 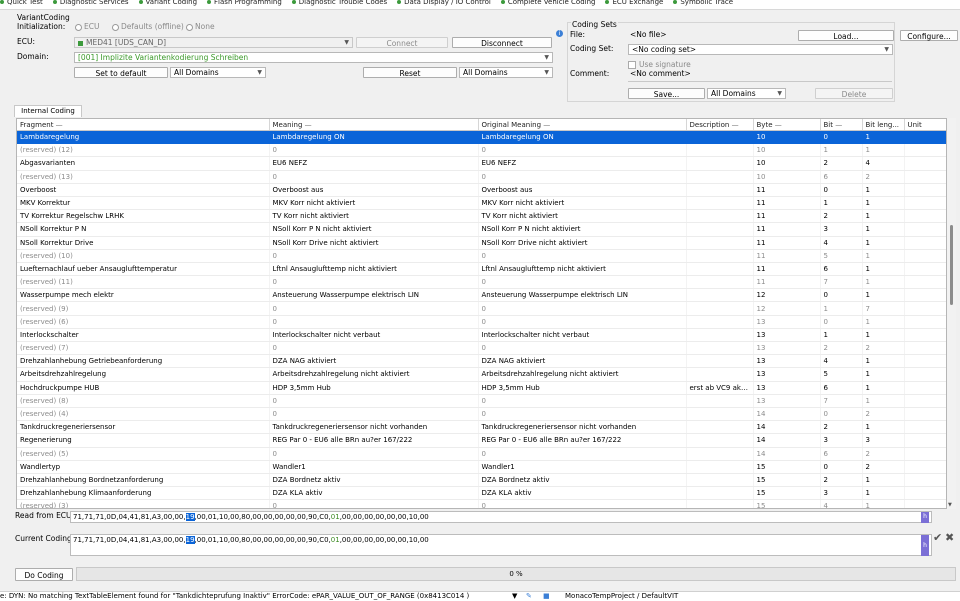 What do you see at coordinates (481, 414) in the screenshot?
I see `table-row: (reserved) (4) 0 0 14 0 2` at bounding box center [481, 414].